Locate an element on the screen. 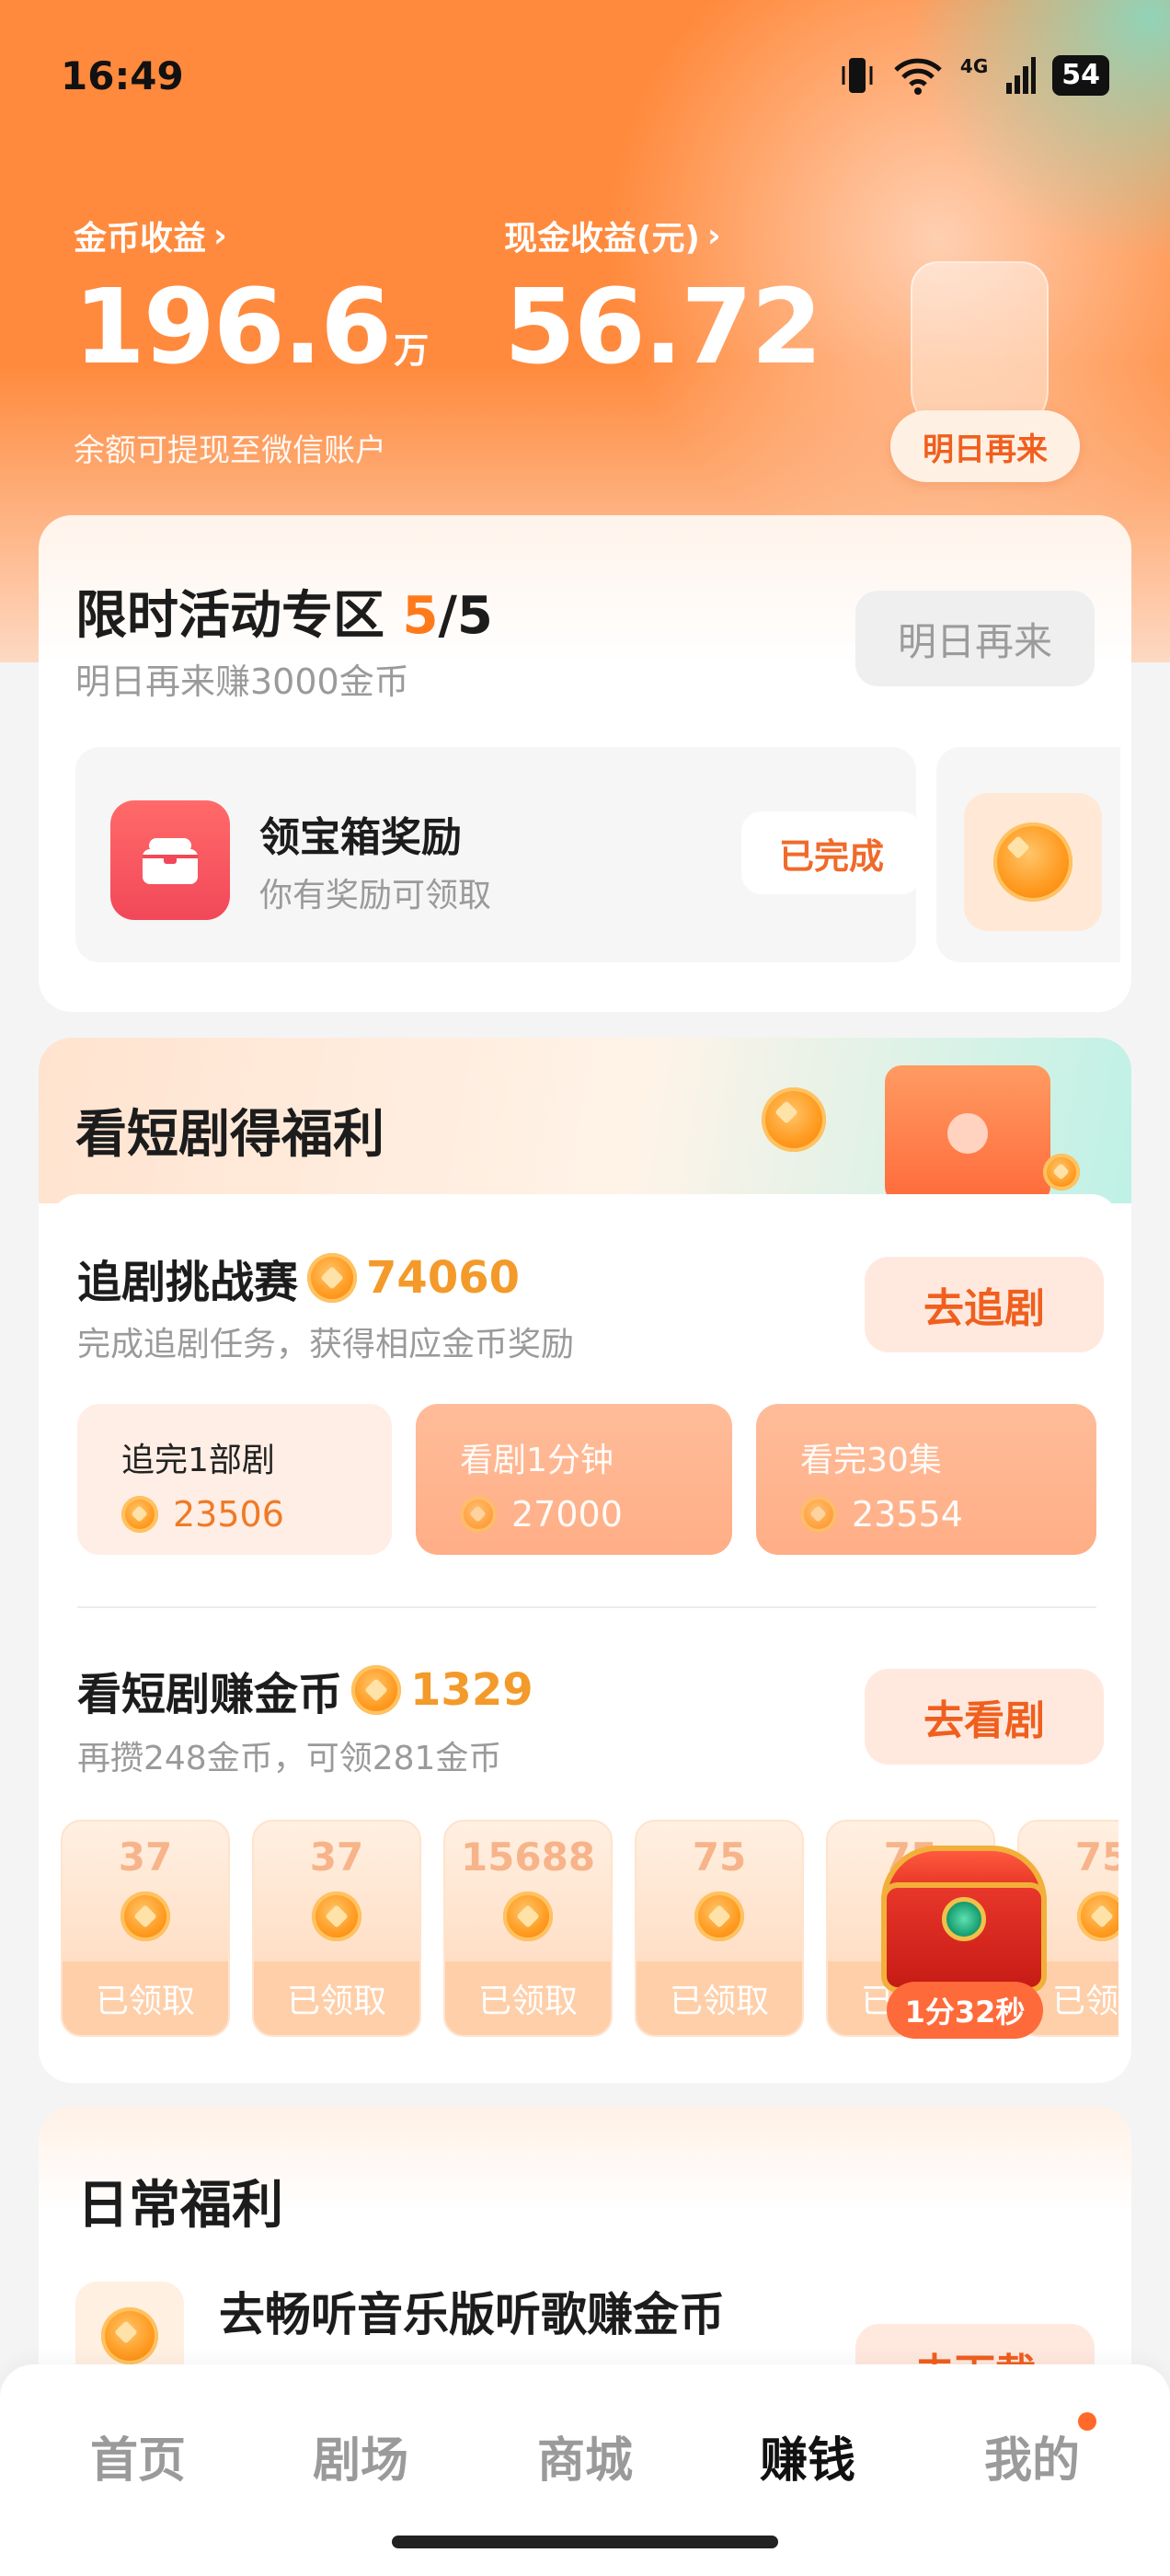 The width and height of the screenshot is (1170, 2576). coin-earnings-unit: 万 is located at coordinates (411, 350).